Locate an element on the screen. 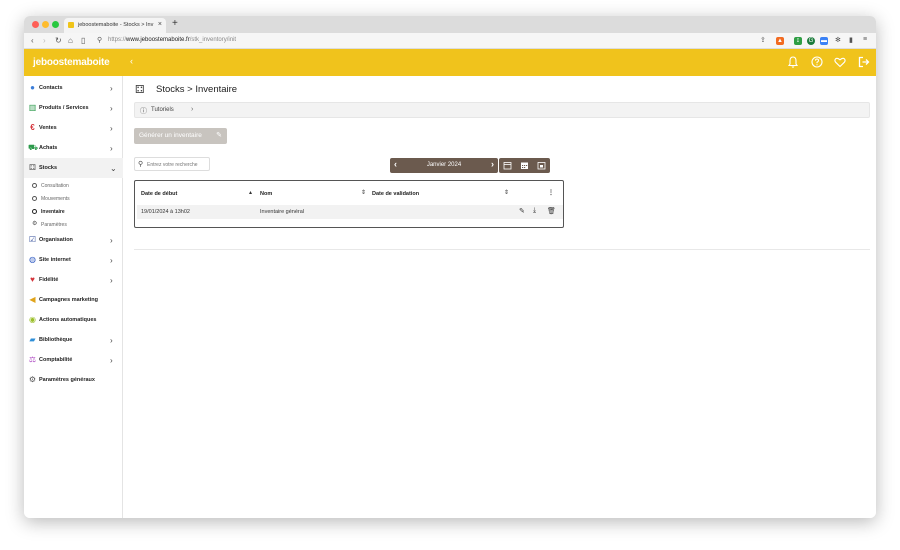  calendar-day-icon is located at coordinates (507, 165).